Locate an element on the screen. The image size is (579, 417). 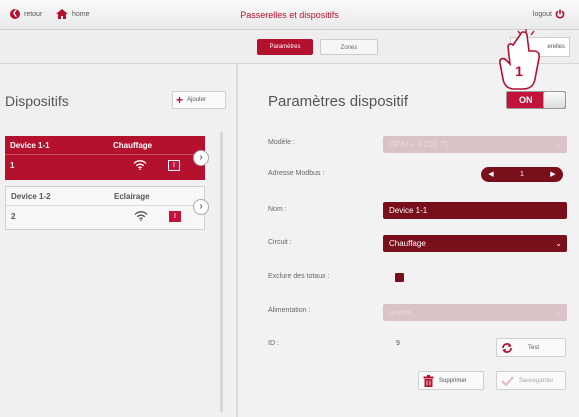
tab-parametres: Paramètres is located at coordinates (285, 47).